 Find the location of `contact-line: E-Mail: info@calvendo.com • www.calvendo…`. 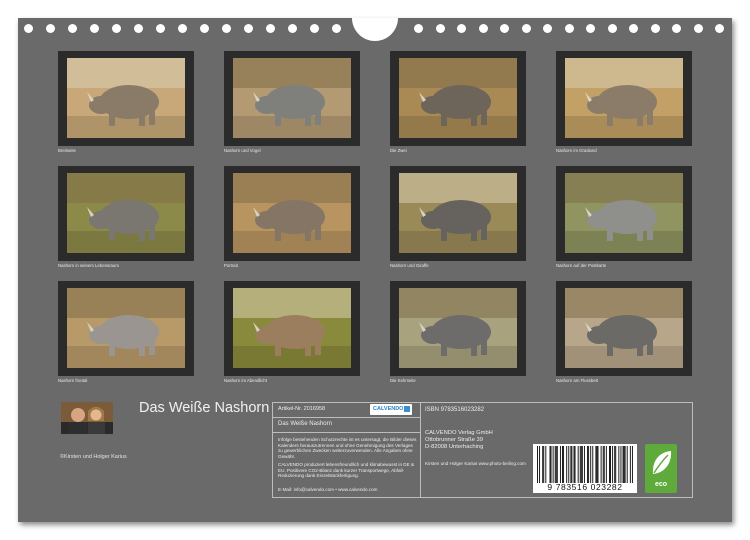

contact-line: E-Mail: info@calvendo.com • www.calvendo… is located at coordinates (328, 489).